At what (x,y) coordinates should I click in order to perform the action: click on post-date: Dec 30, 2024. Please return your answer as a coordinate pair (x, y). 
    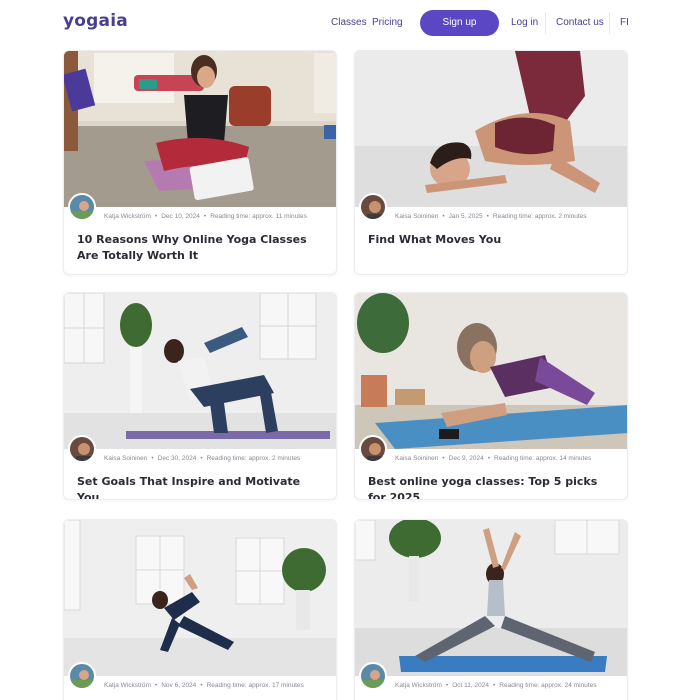
    Looking at the image, I should click on (177, 458).